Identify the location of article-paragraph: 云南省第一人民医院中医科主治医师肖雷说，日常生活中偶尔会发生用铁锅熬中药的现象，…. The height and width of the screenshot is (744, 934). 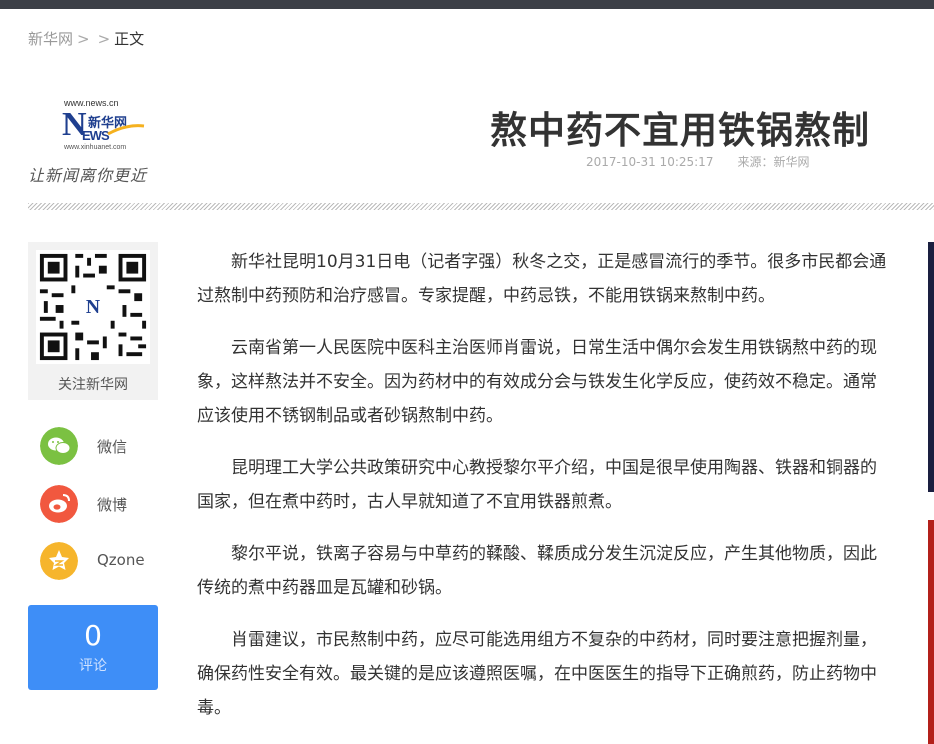
(537, 382).